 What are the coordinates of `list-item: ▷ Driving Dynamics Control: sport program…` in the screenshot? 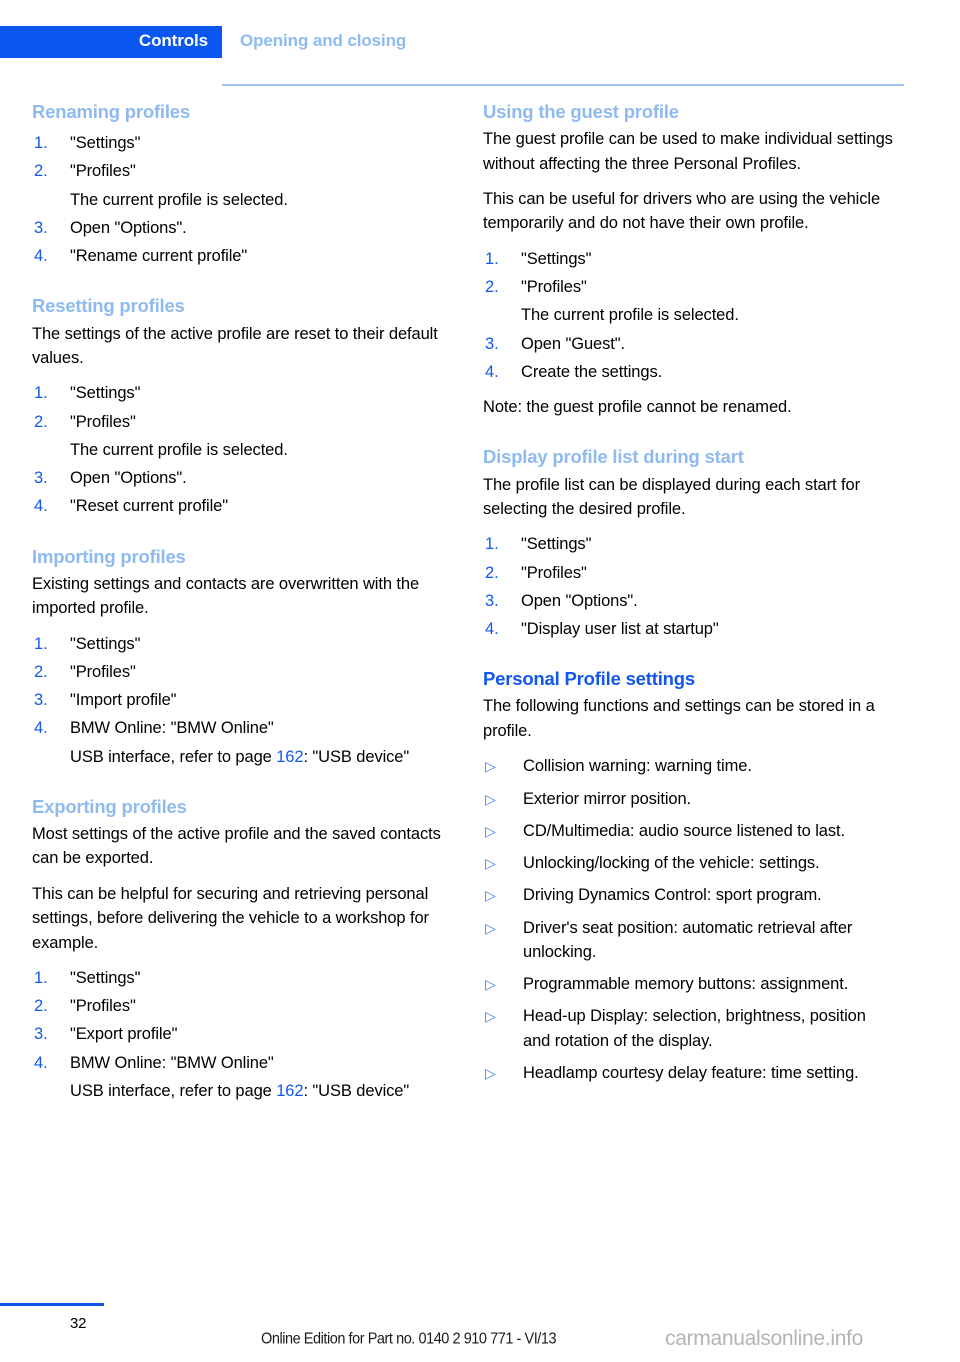 It's located at (688, 895).